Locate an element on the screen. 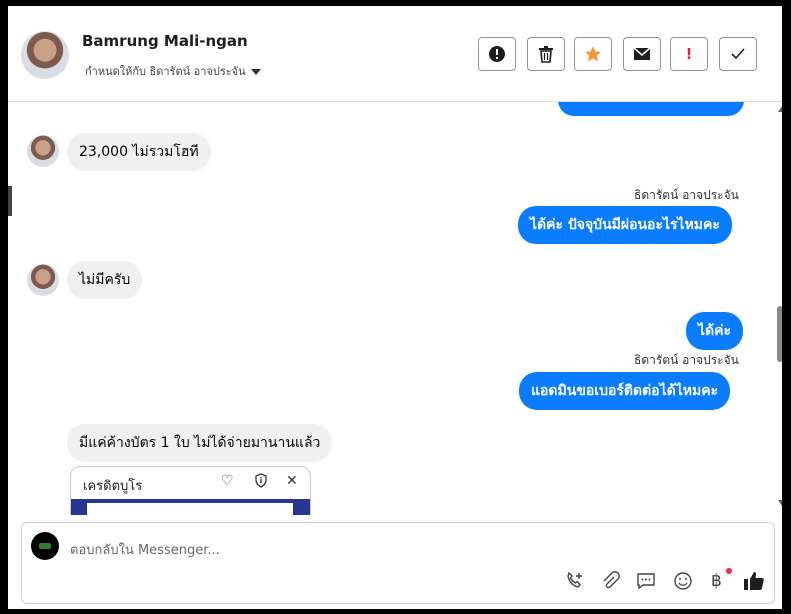  message-bubble-cut is located at coordinates (651, 109).